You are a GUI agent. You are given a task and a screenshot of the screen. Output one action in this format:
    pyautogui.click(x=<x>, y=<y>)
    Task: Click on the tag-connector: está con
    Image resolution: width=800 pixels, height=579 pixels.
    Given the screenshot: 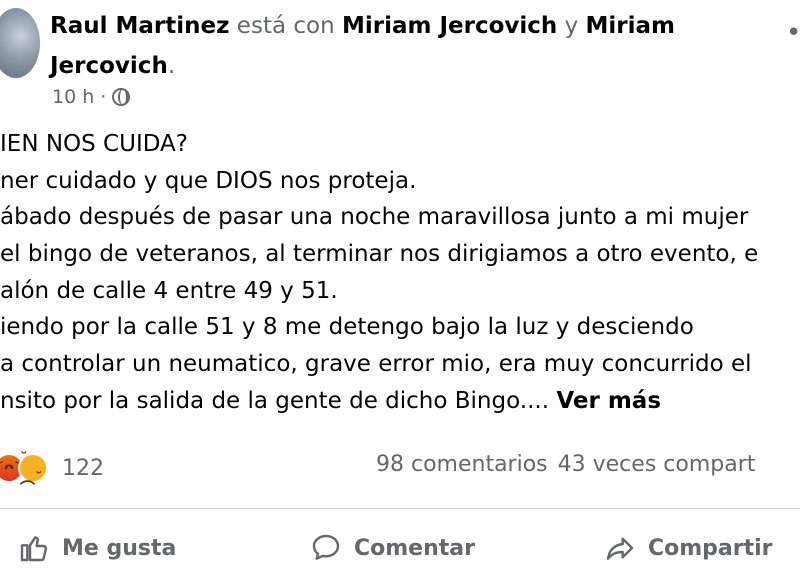 What is the action you would take?
    pyautogui.click(x=285, y=26)
    